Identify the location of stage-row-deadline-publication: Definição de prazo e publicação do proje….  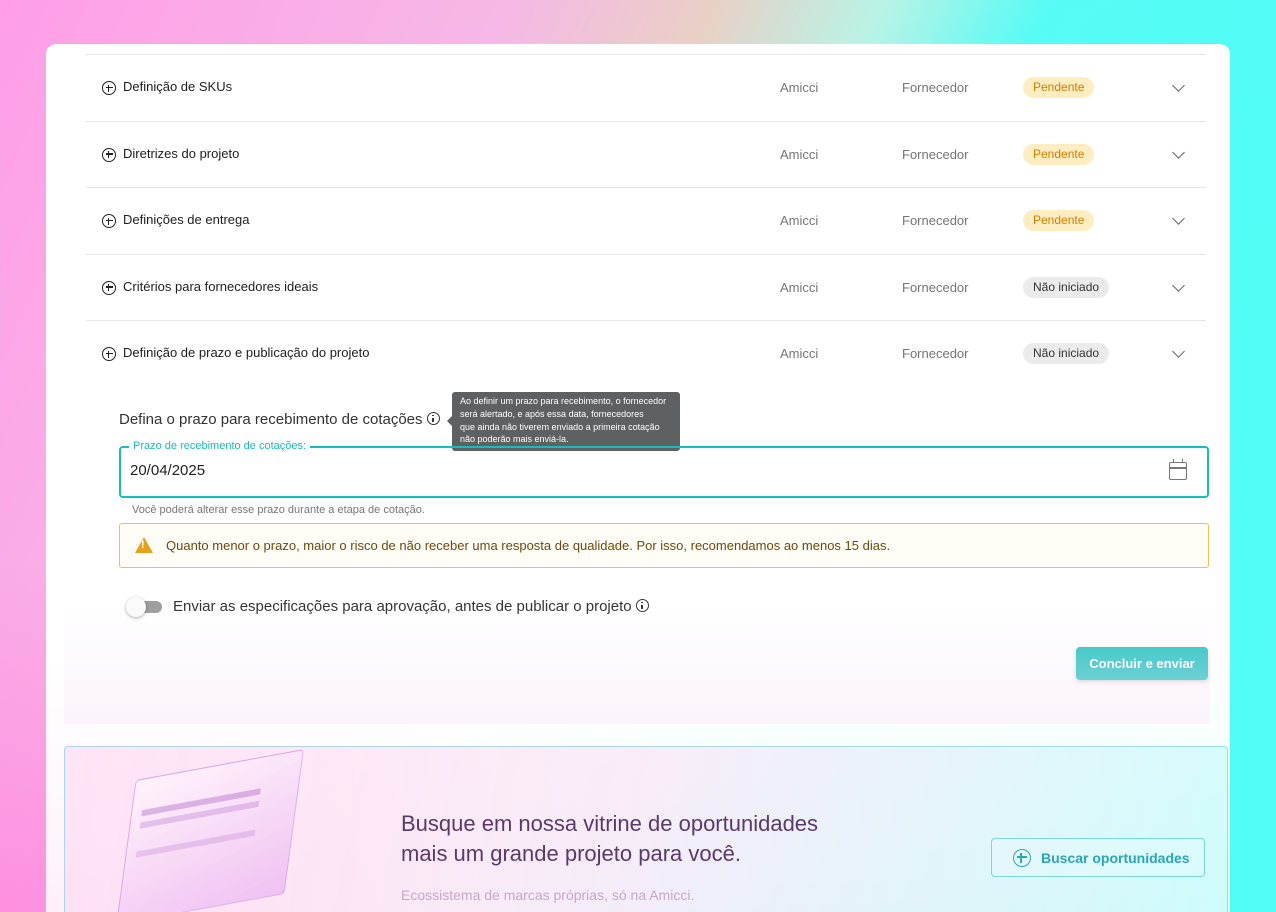
(646, 353).